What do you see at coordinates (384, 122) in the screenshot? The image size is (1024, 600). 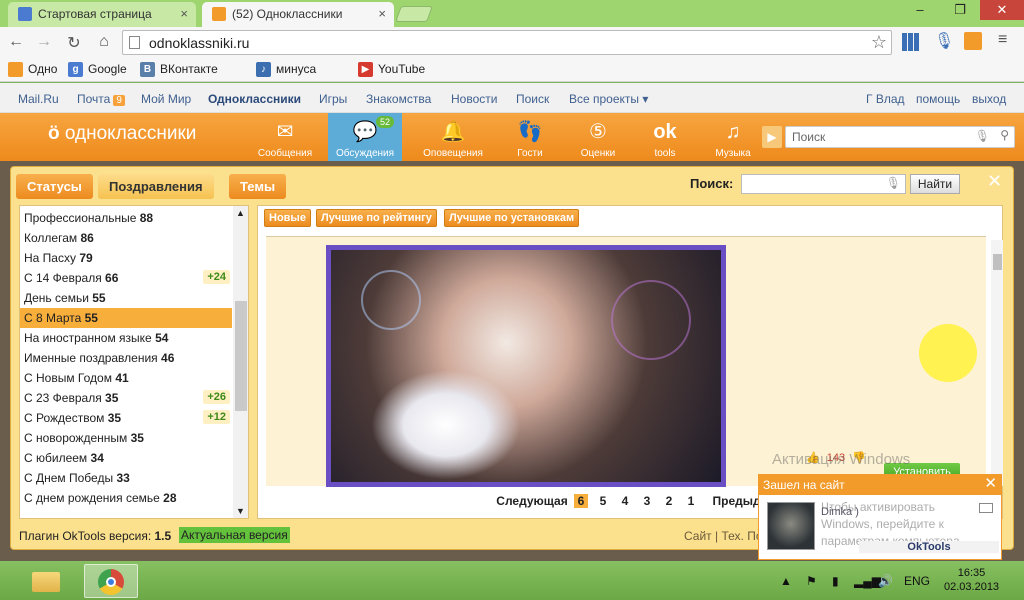 I see `discussions-count-badge: 52` at bounding box center [384, 122].